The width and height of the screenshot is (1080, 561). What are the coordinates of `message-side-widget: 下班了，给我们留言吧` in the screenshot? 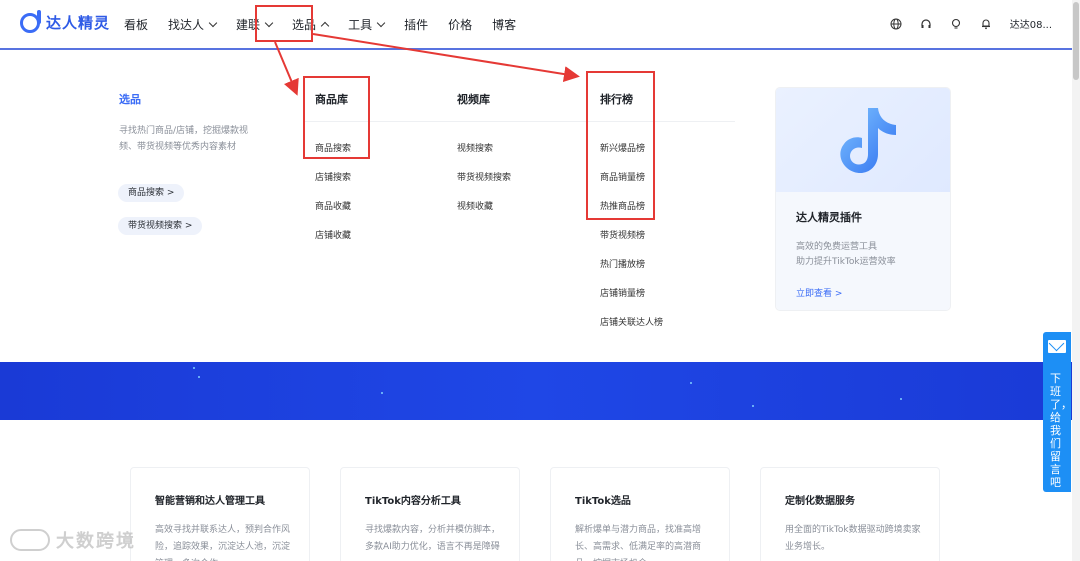 It's located at (1057, 412).